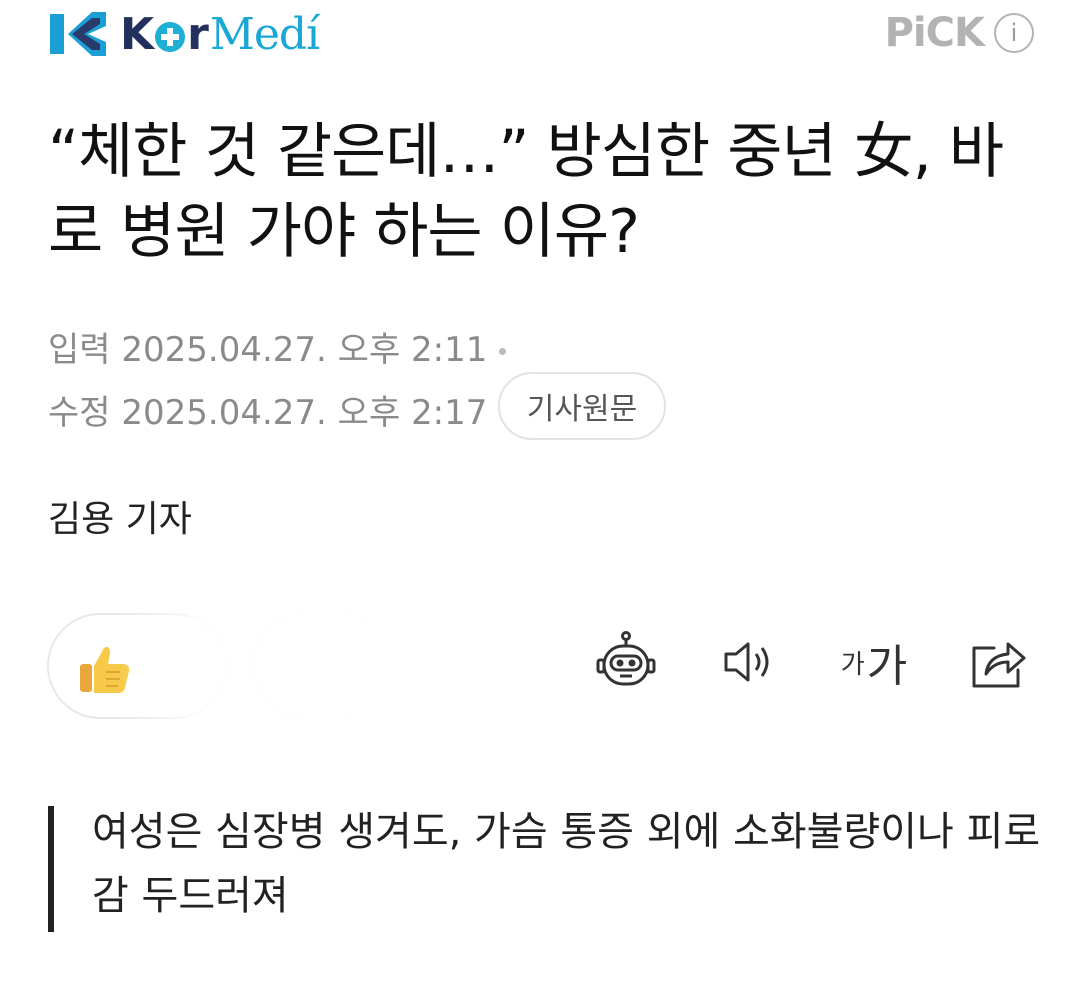 Image resolution: width=1080 pixels, height=1004 pixels. What do you see at coordinates (304, 350) in the screenshot?
I see `published-time: 2025.04.27. 오후 2:11` at bounding box center [304, 350].